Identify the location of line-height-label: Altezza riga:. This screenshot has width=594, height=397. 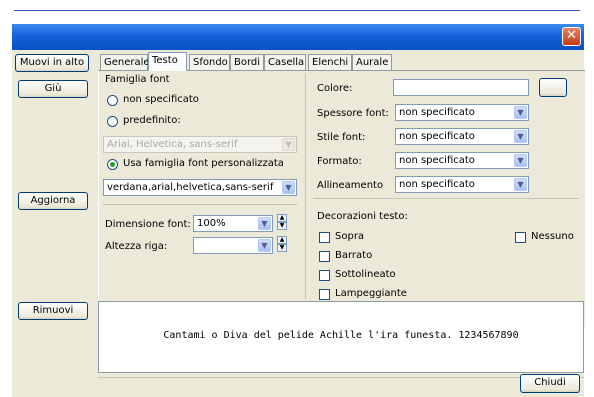
(136, 246).